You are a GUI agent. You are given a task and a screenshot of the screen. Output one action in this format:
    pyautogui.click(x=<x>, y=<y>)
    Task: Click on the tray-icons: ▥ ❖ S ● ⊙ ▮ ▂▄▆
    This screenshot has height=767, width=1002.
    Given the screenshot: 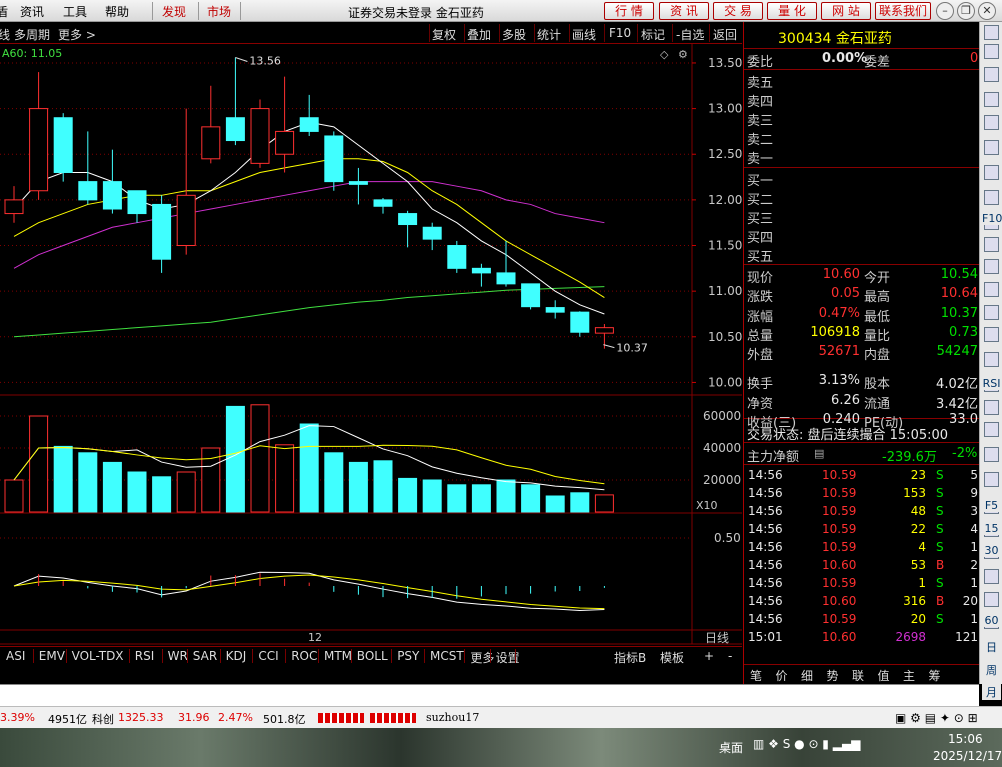 What is the action you would take?
    pyautogui.click(x=806, y=744)
    